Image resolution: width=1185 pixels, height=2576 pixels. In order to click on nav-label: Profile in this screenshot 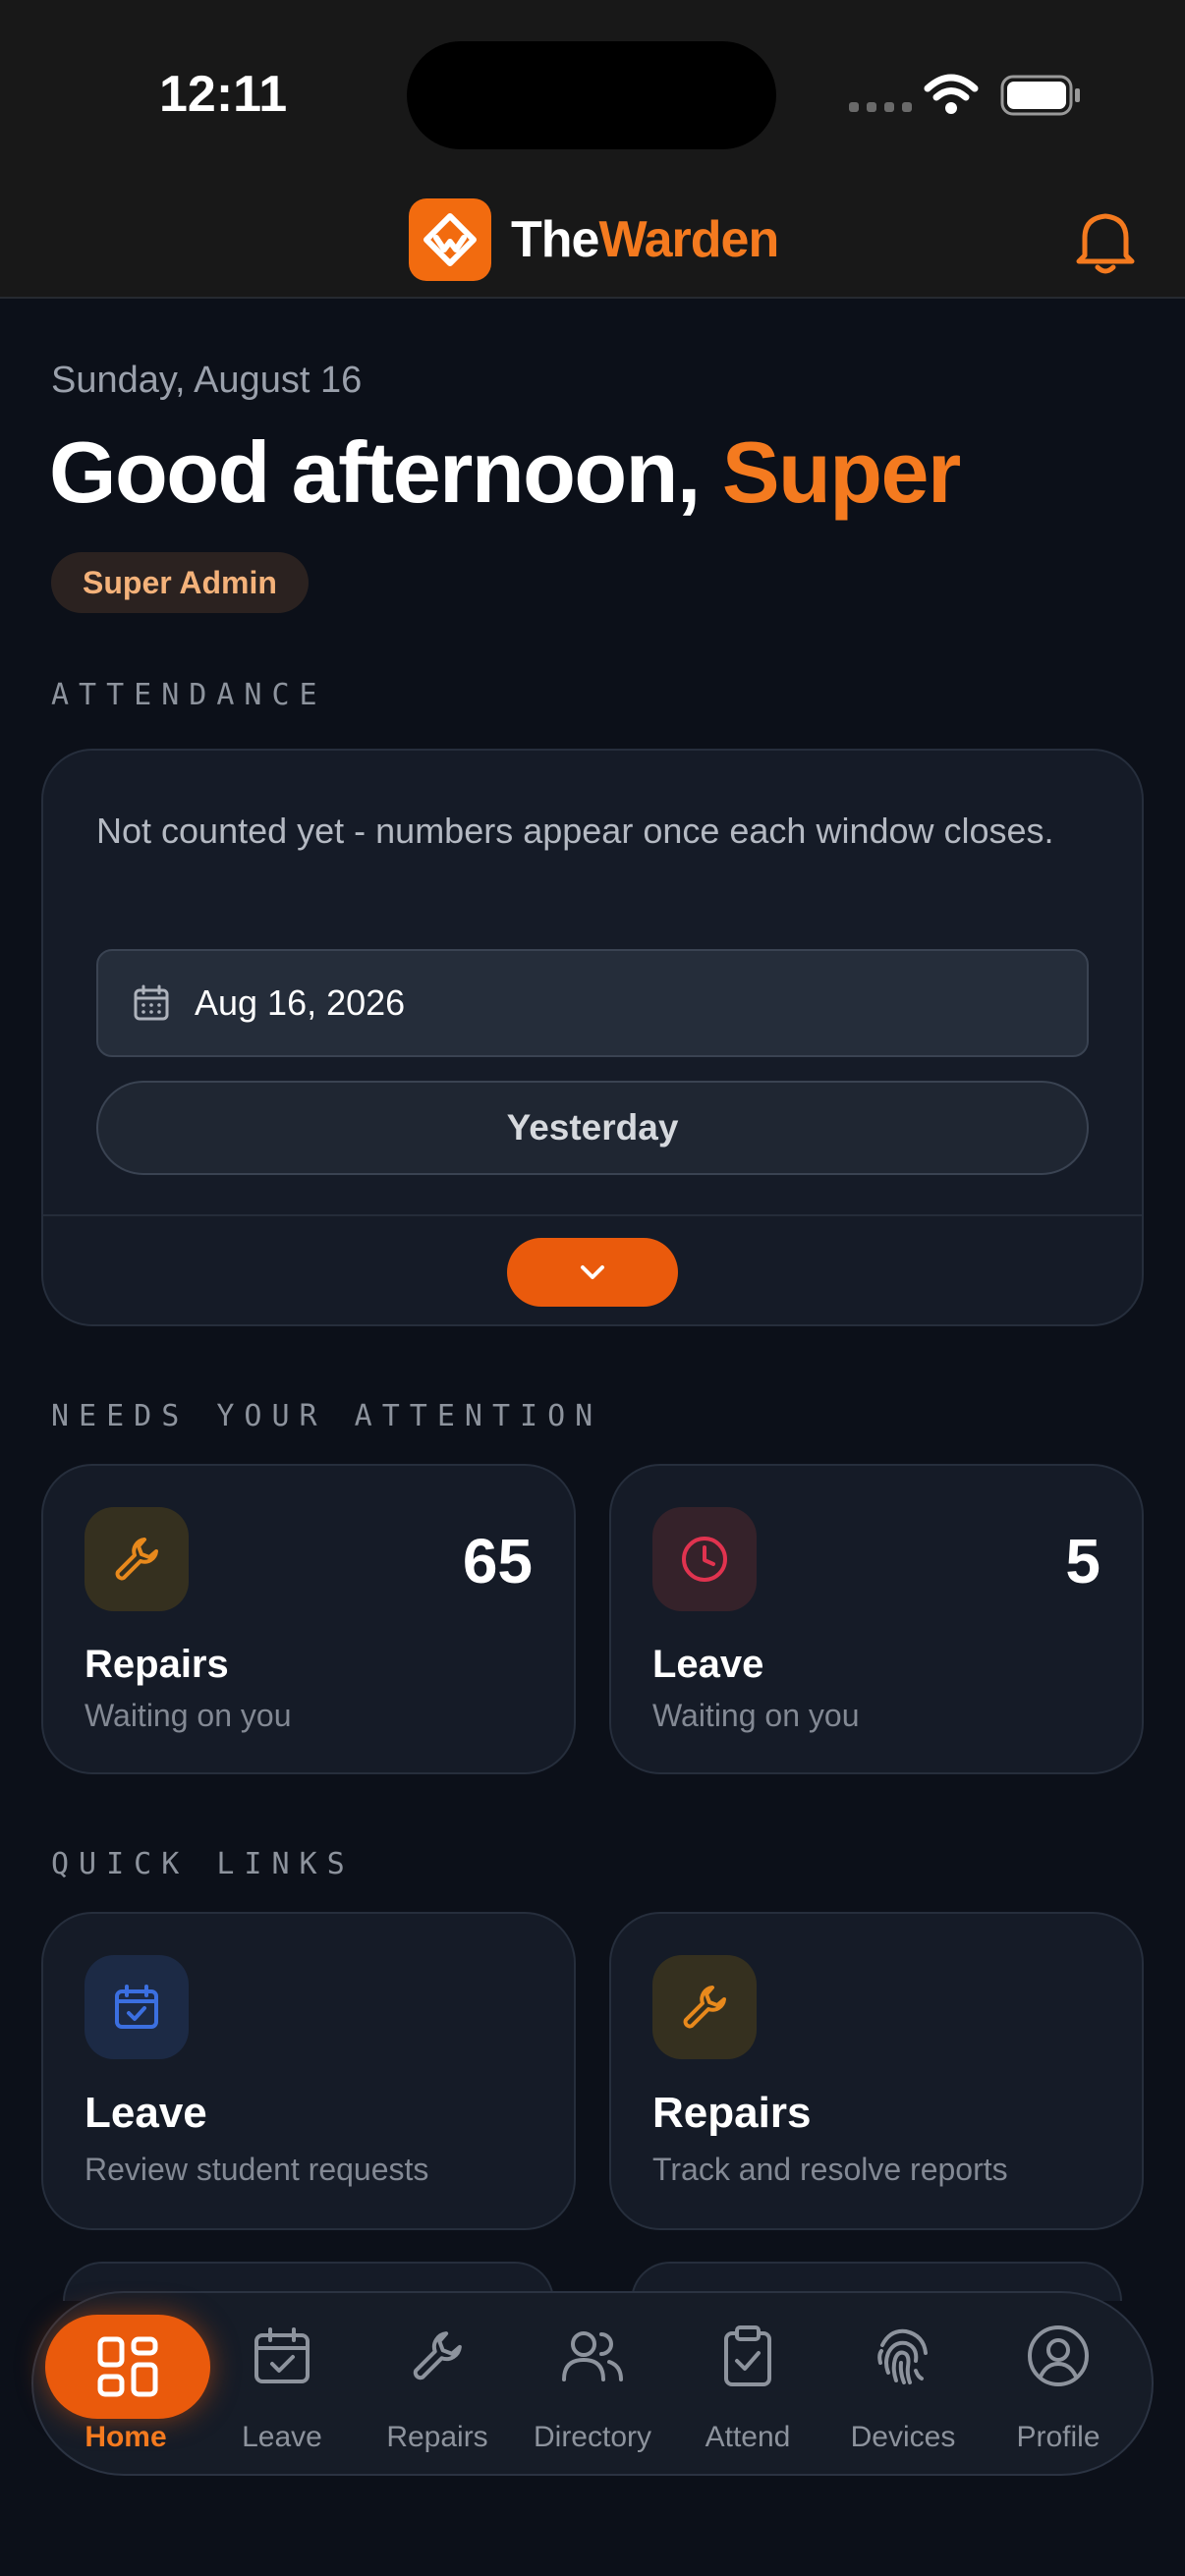, I will do `click(1058, 2437)`.